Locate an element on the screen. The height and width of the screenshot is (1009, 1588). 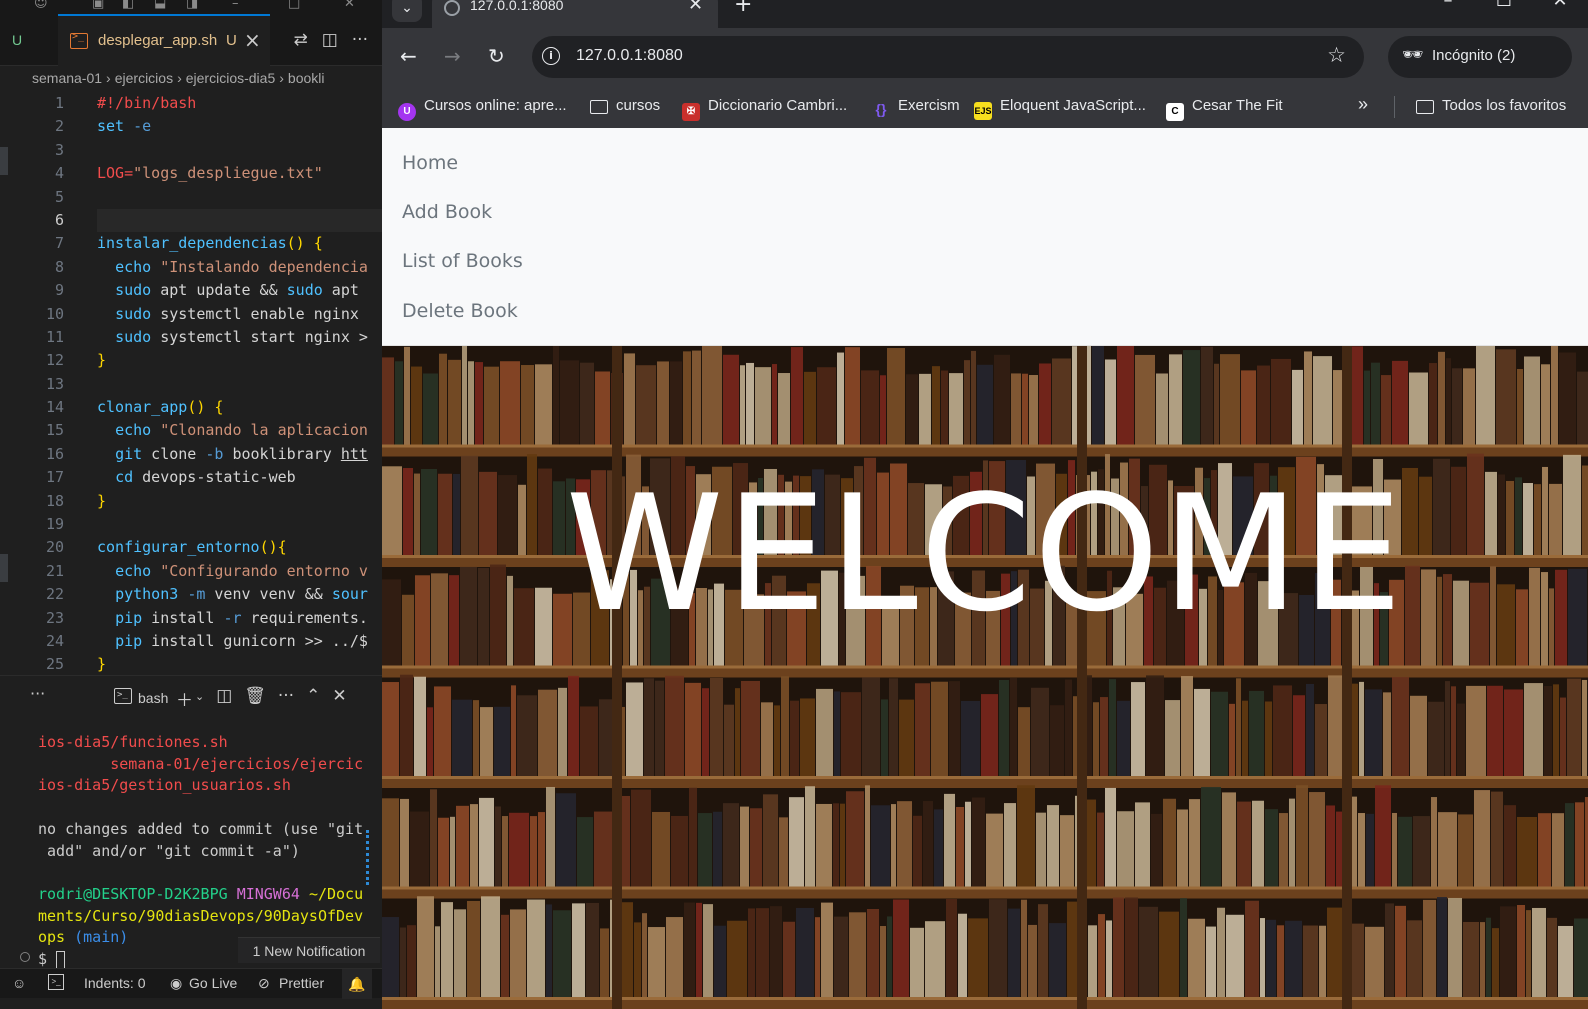
code-token: systemctl enable nginx is located at coordinates (255, 313).